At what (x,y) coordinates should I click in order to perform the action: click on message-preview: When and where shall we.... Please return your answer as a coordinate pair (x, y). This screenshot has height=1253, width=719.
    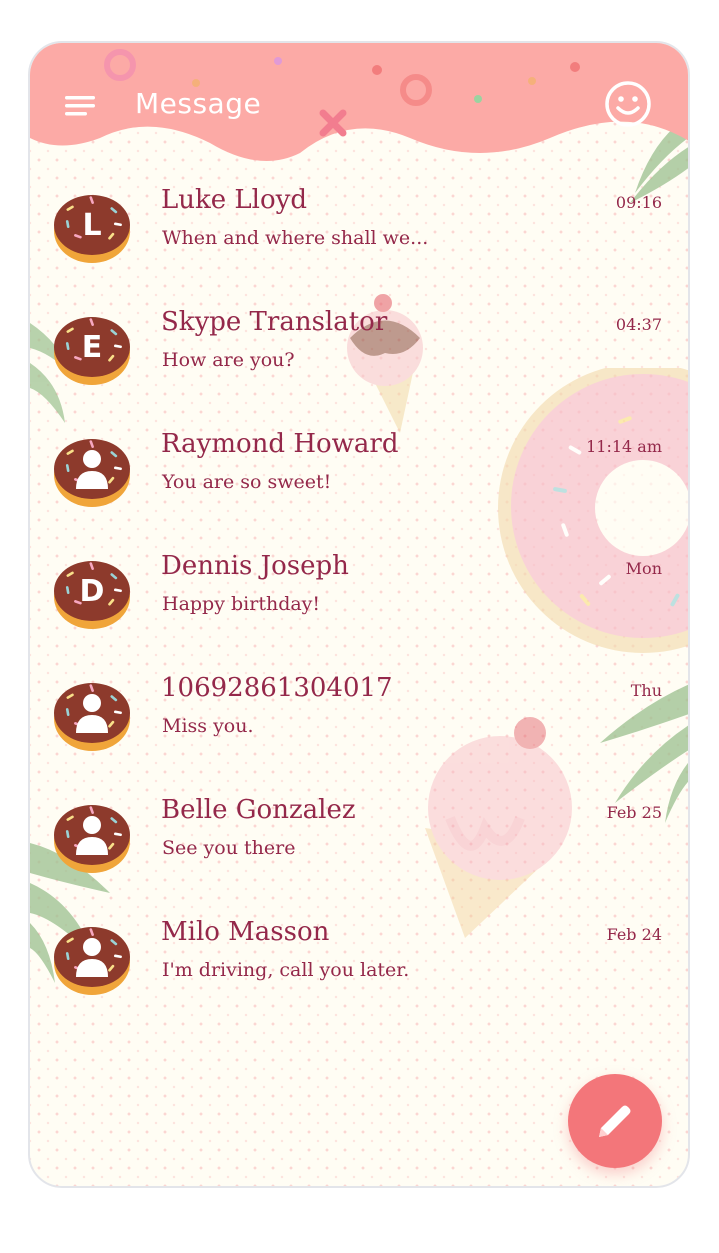
    Looking at the image, I should click on (295, 238).